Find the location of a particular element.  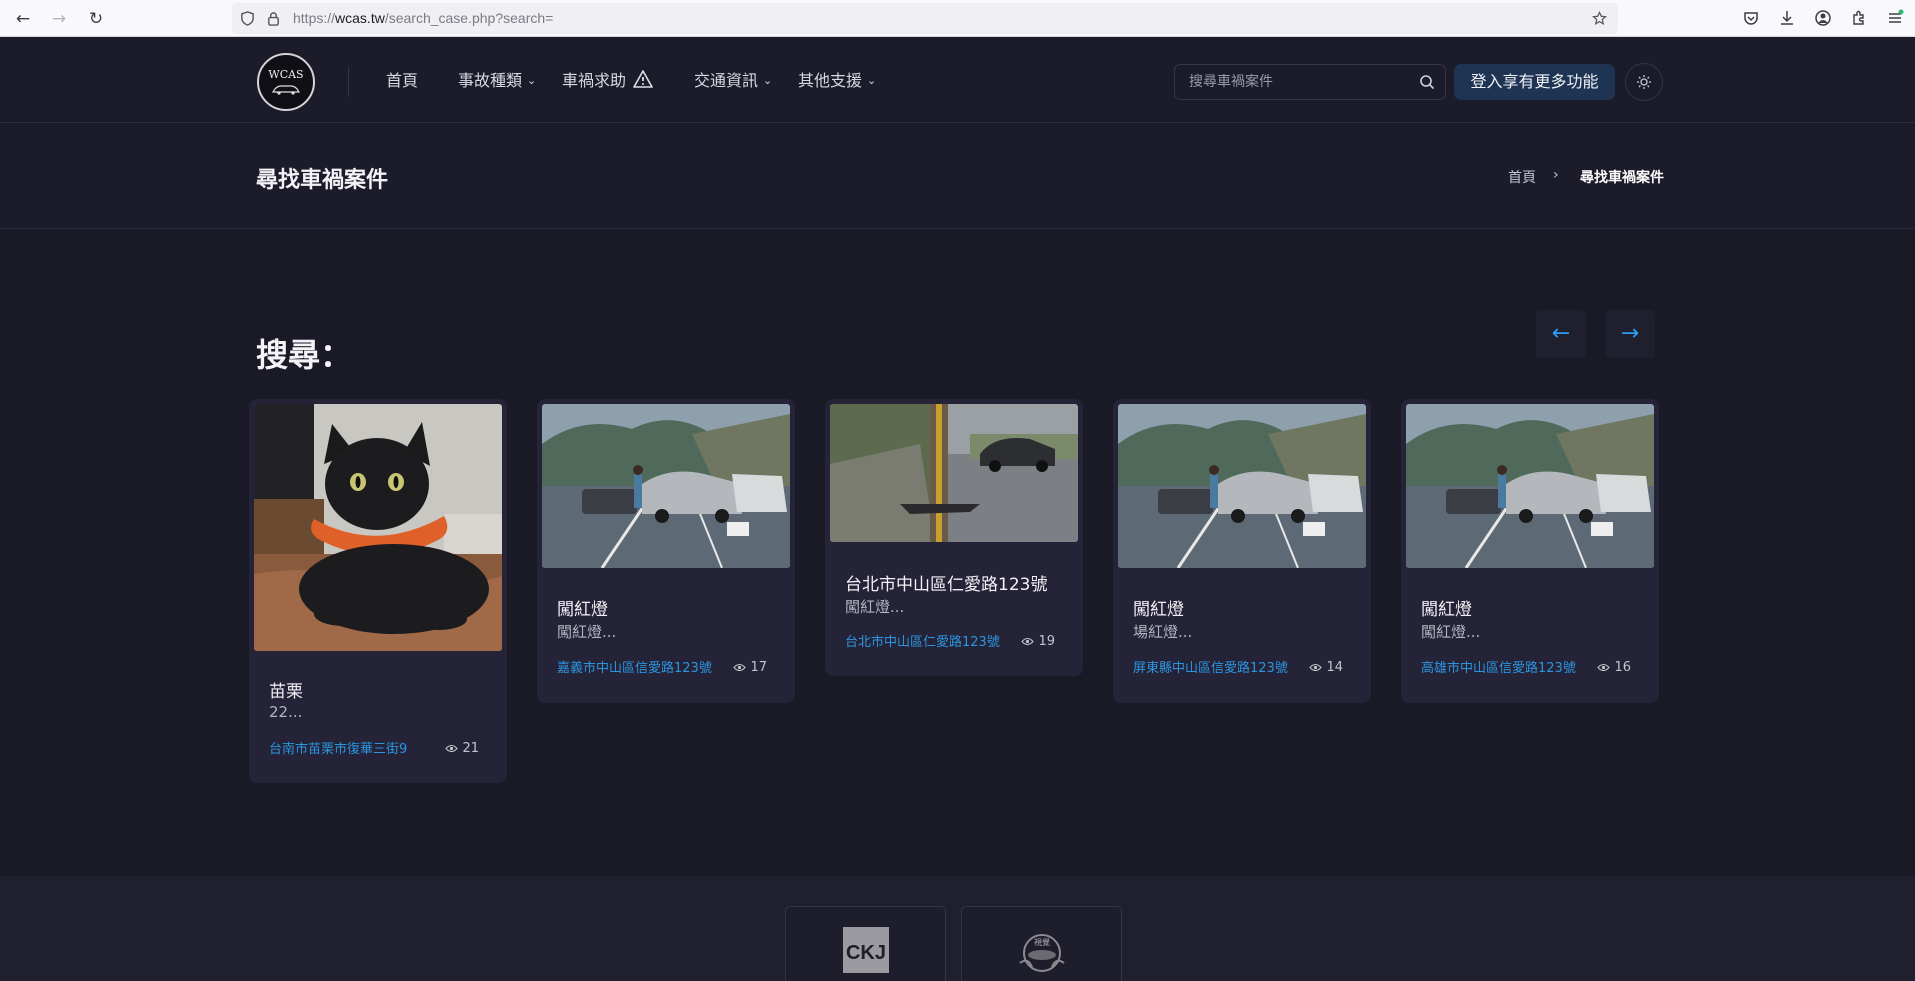

partner-logo-ckj: CKJ is located at coordinates (865, 943).